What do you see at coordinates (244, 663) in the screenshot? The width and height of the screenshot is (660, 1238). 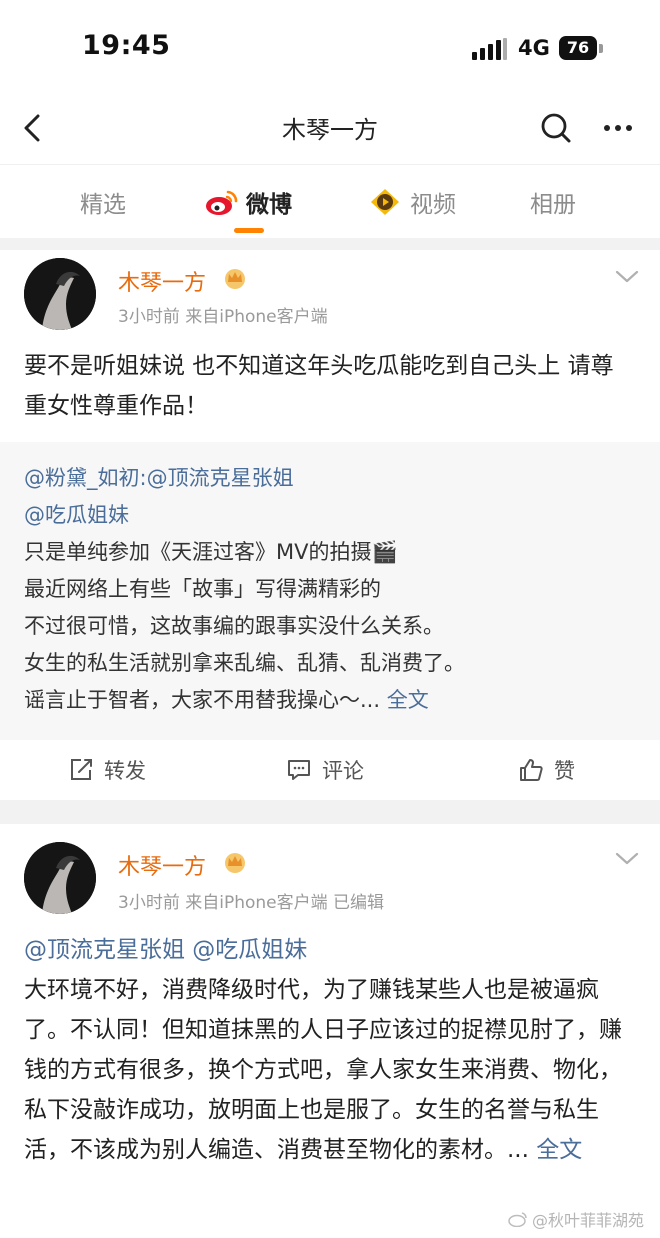 I see `repost-line: 女生的私生活就别拿来乱编、乱猜、乱消费了。` at bounding box center [244, 663].